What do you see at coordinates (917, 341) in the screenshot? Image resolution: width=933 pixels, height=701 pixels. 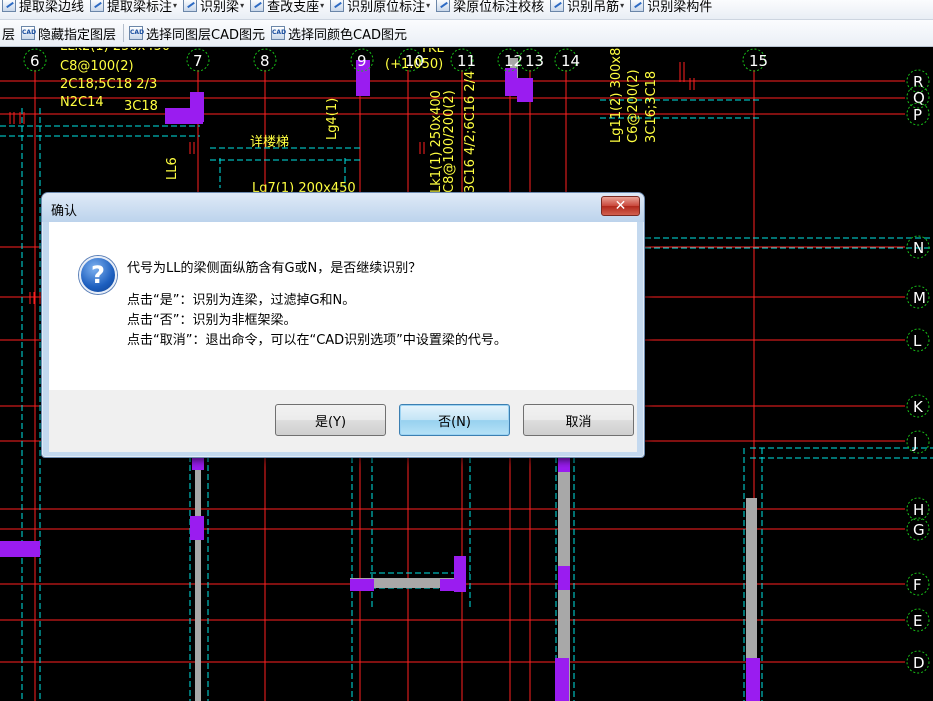 I see `axis-bubble-L-label: L` at bounding box center [917, 341].